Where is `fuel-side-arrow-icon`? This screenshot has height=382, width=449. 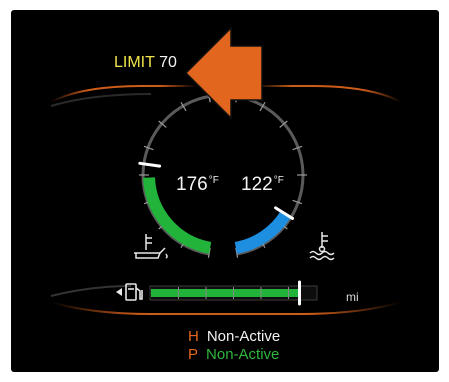 fuel-side-arrow-icon is located at coordinates (119, 292).